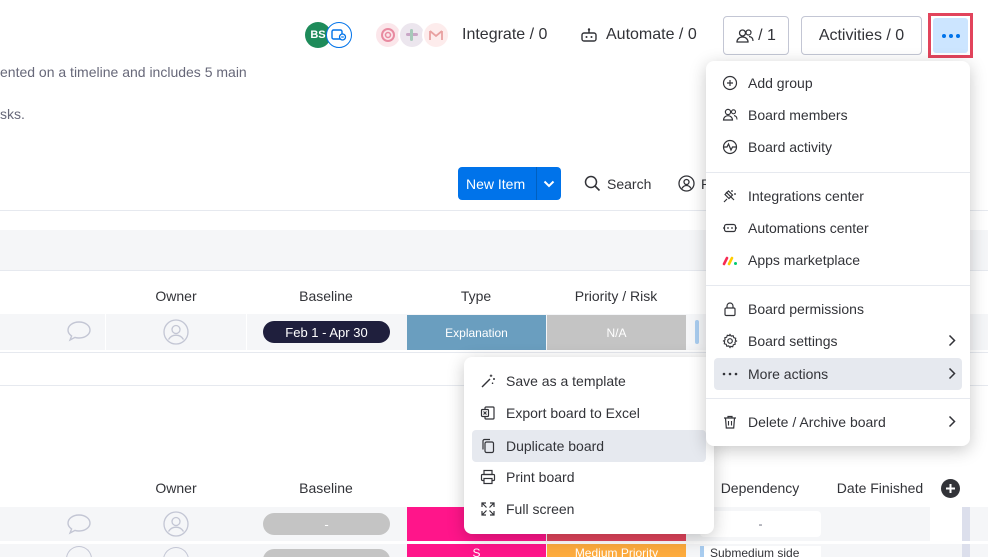  Describe the element at coordinates (549, 184) in the screenshot. I see `chevron-down-icon` at that location.